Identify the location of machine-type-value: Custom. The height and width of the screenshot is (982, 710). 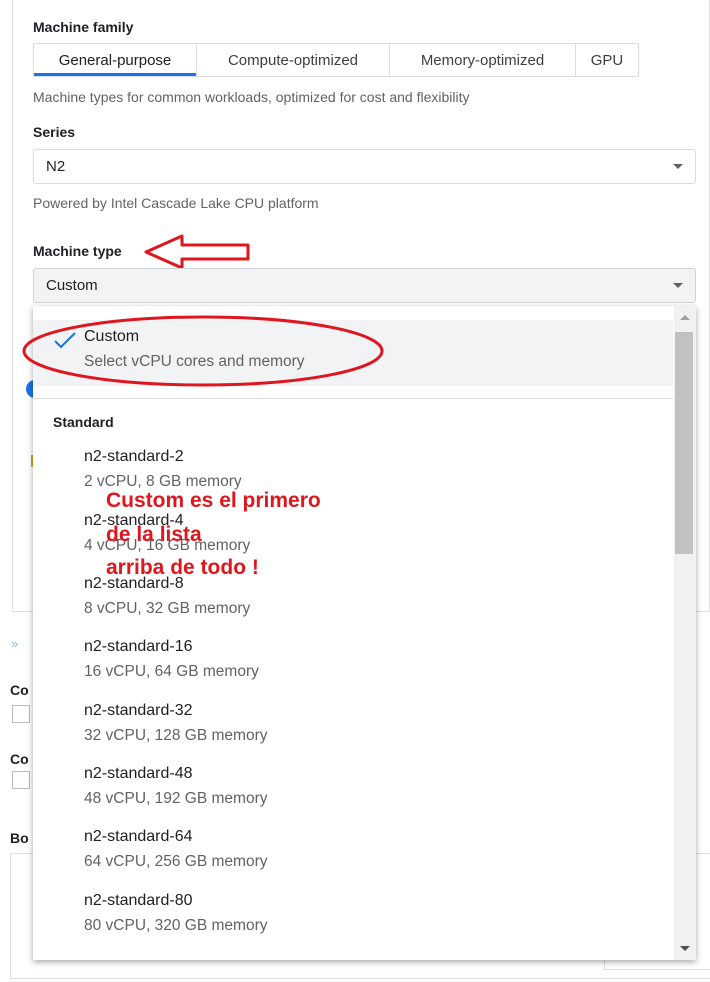
(72, 285).